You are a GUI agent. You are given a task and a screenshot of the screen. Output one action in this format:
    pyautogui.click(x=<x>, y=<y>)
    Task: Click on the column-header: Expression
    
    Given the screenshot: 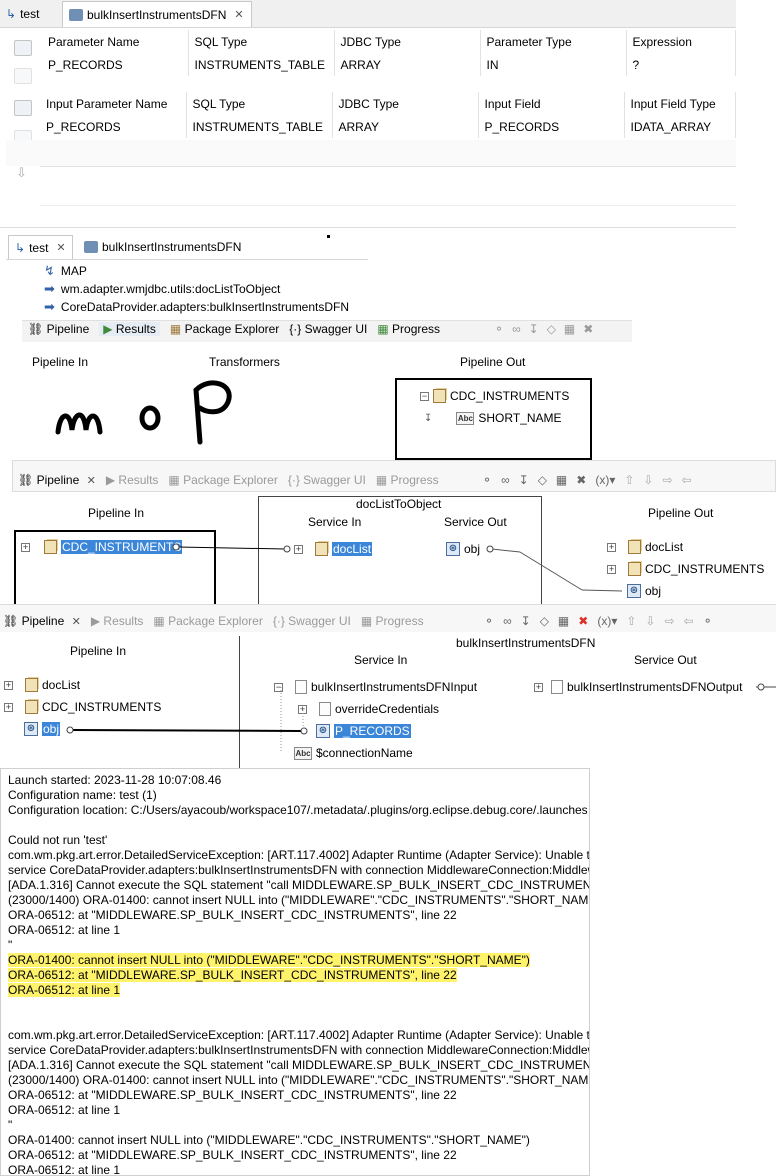 What is the action you would take?
    pyautogui.click(x=681, y=42)
    